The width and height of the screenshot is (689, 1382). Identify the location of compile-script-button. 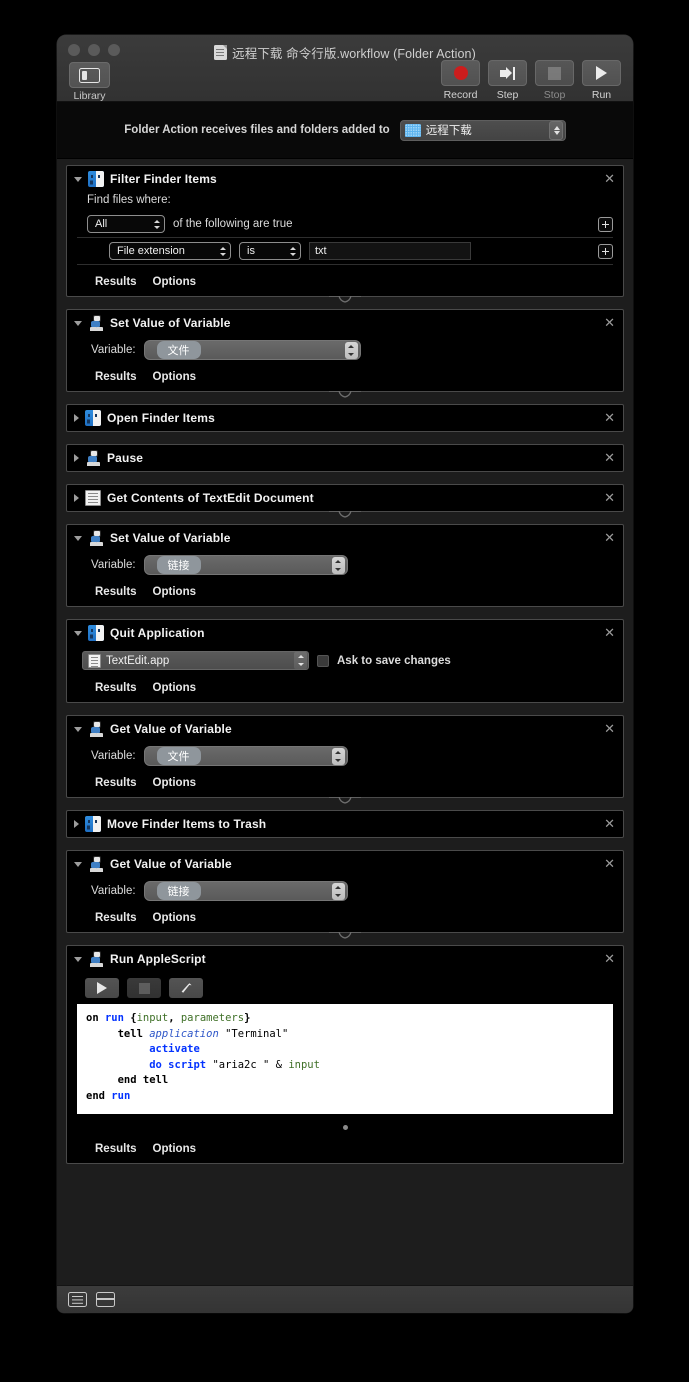
(186, 988).